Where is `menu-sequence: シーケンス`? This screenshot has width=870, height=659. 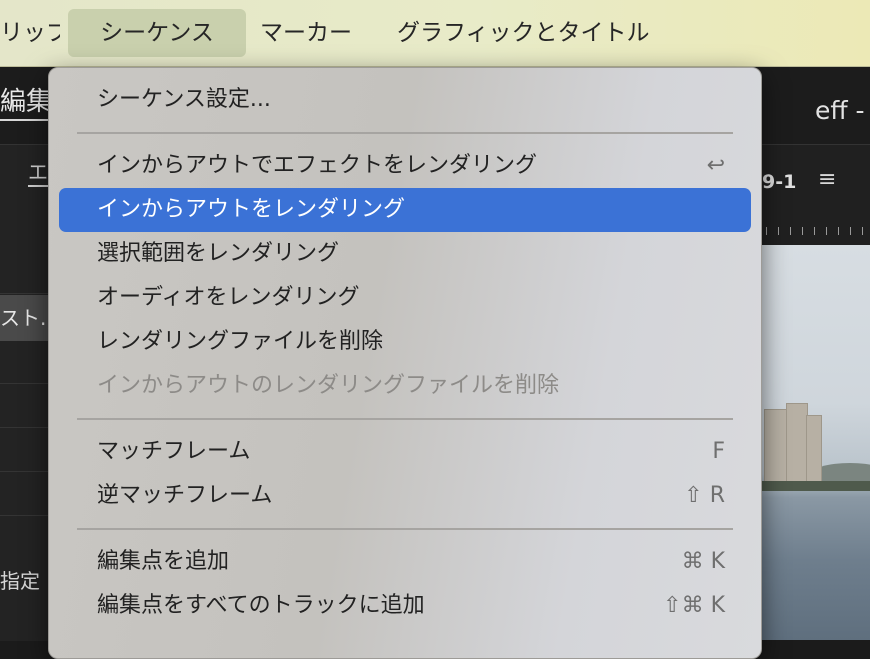 menu-sequence: シーケンス is located at coordinates (157, 33).